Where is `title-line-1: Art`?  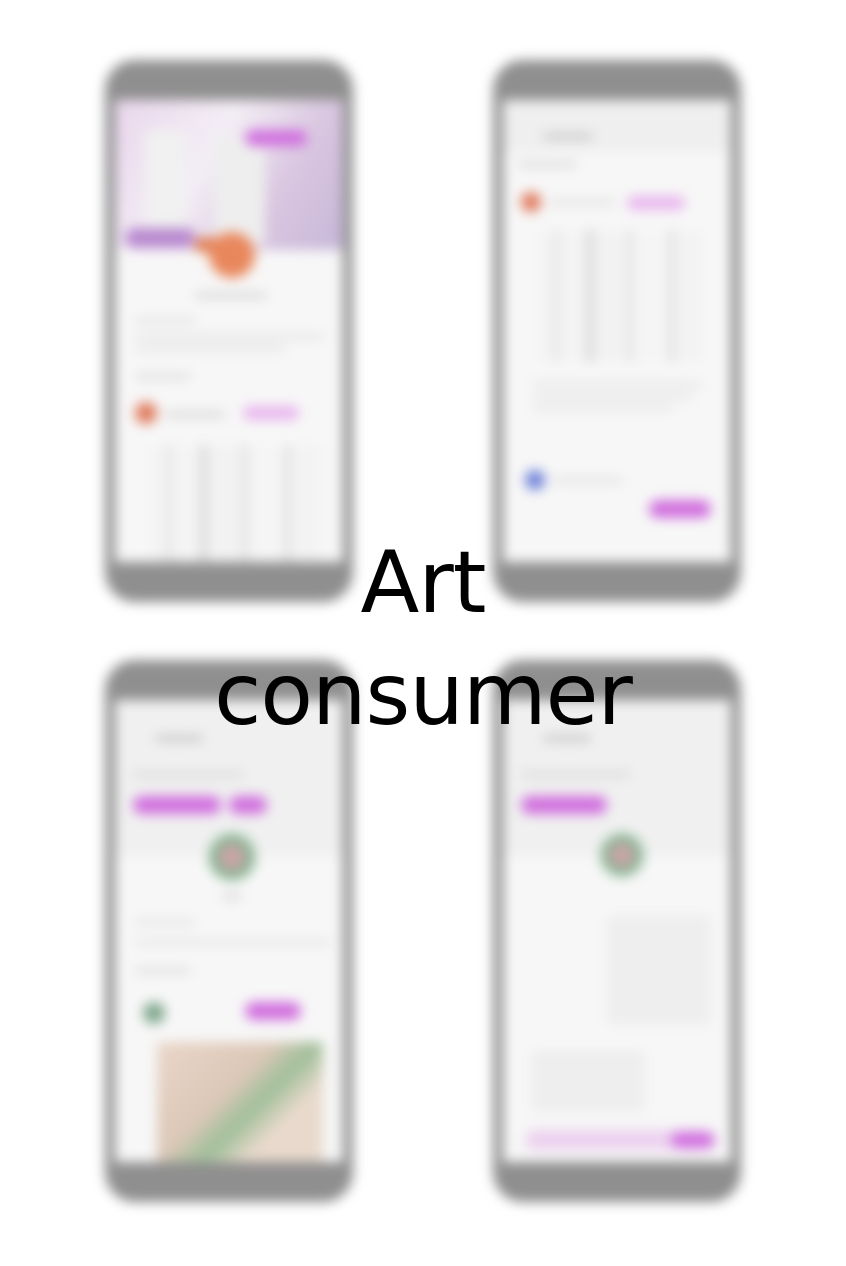 title-line-1: Art is located at coordinates (423, 583).